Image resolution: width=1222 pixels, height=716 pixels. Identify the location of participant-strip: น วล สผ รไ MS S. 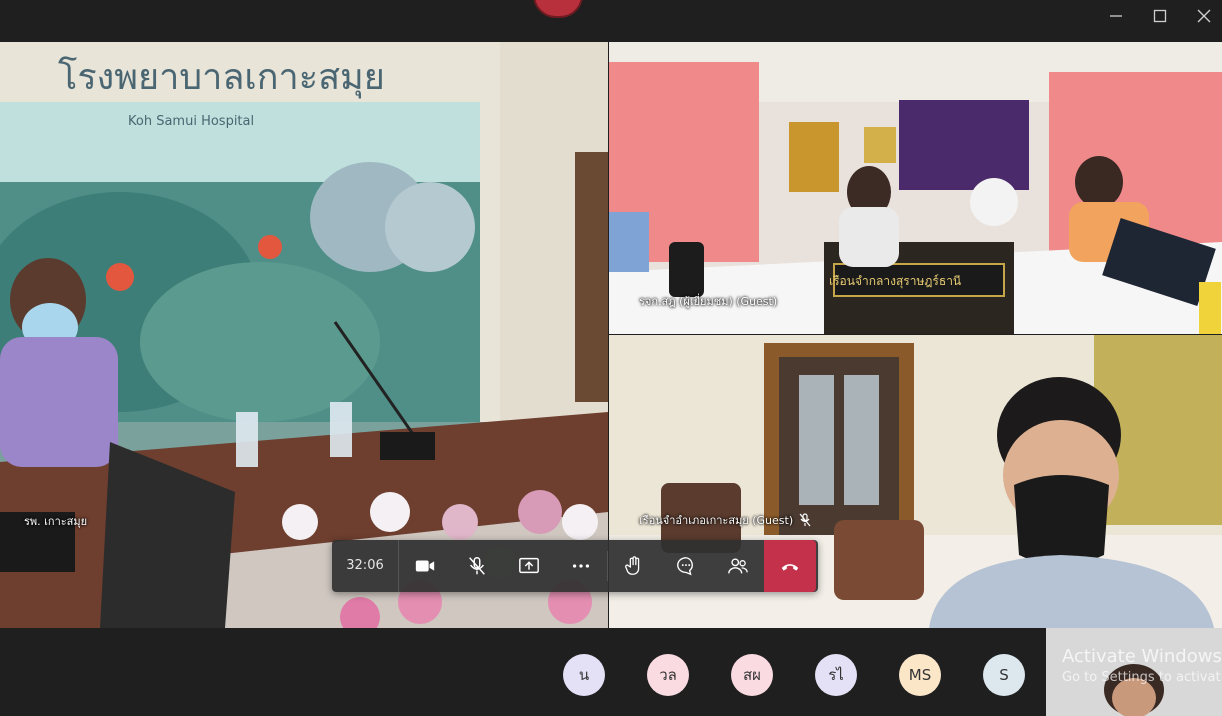
(611, 672).